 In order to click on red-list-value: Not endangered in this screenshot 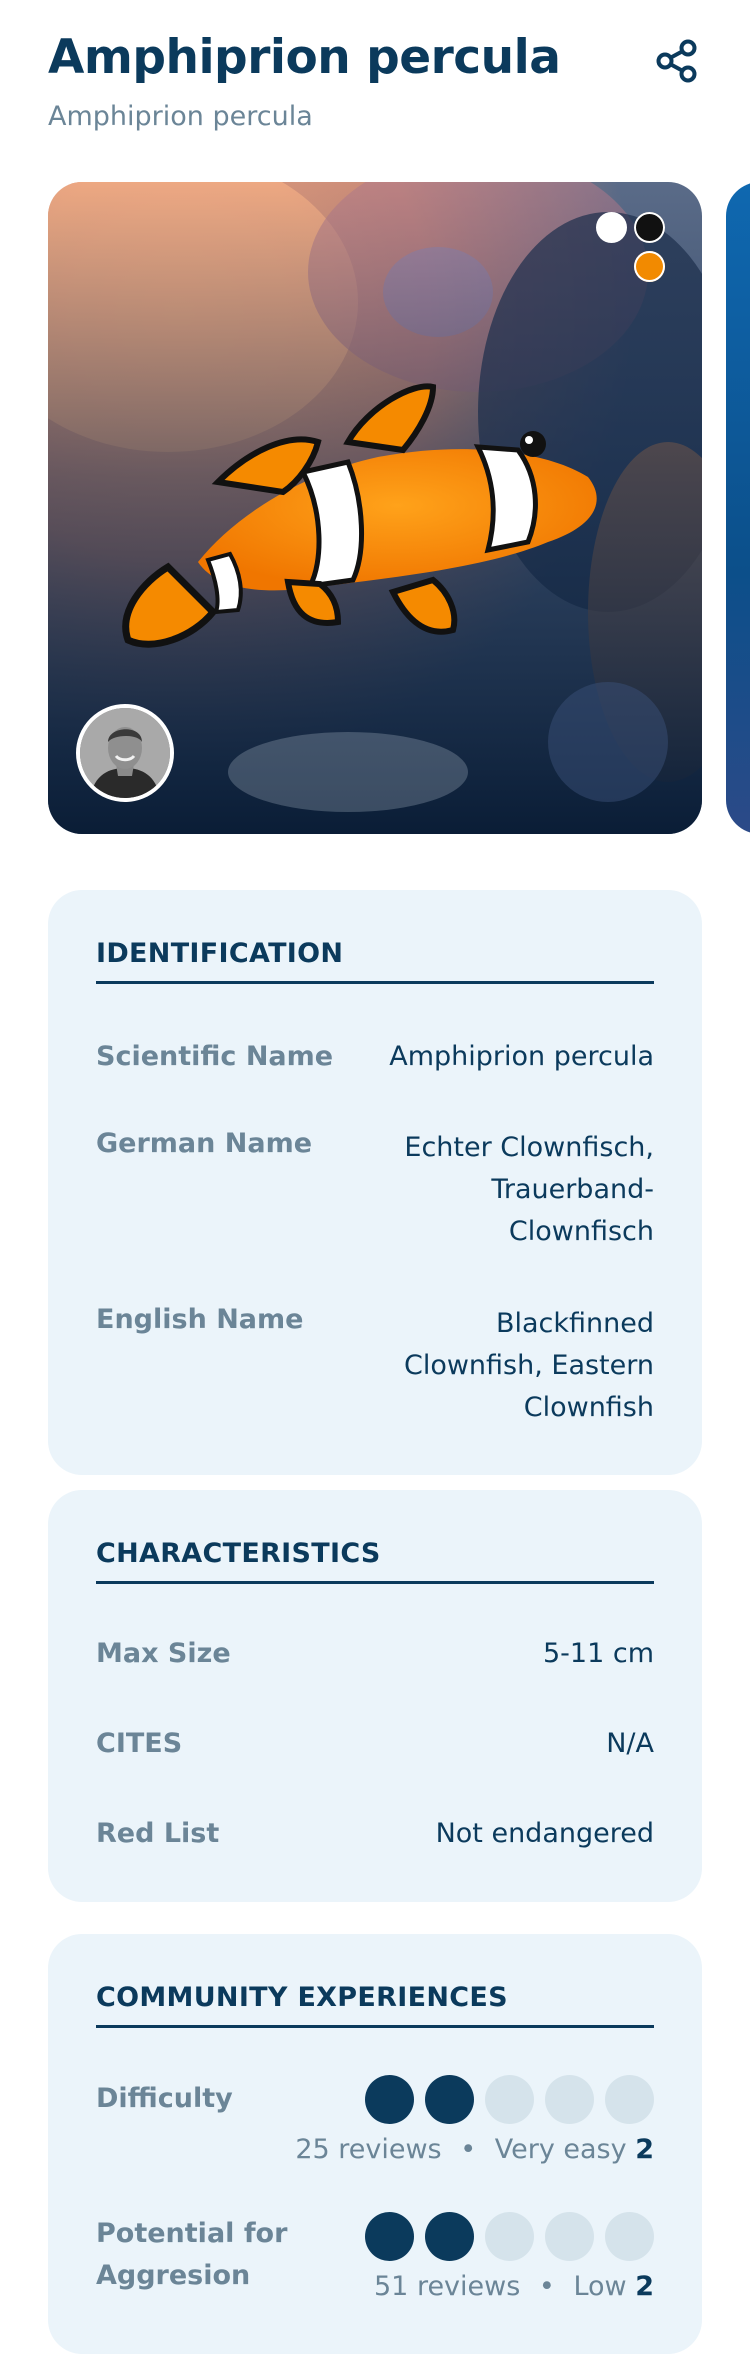, I will do `click(544, 1833)`.